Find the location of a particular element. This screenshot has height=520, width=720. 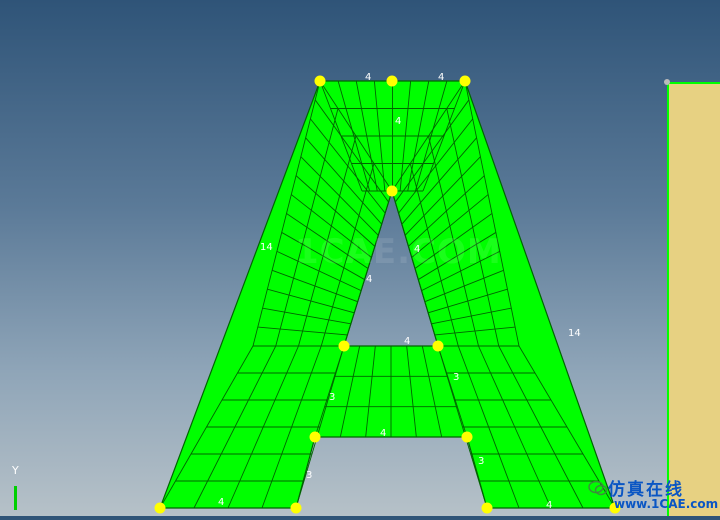

side-part is located at coordinates (693, 301).